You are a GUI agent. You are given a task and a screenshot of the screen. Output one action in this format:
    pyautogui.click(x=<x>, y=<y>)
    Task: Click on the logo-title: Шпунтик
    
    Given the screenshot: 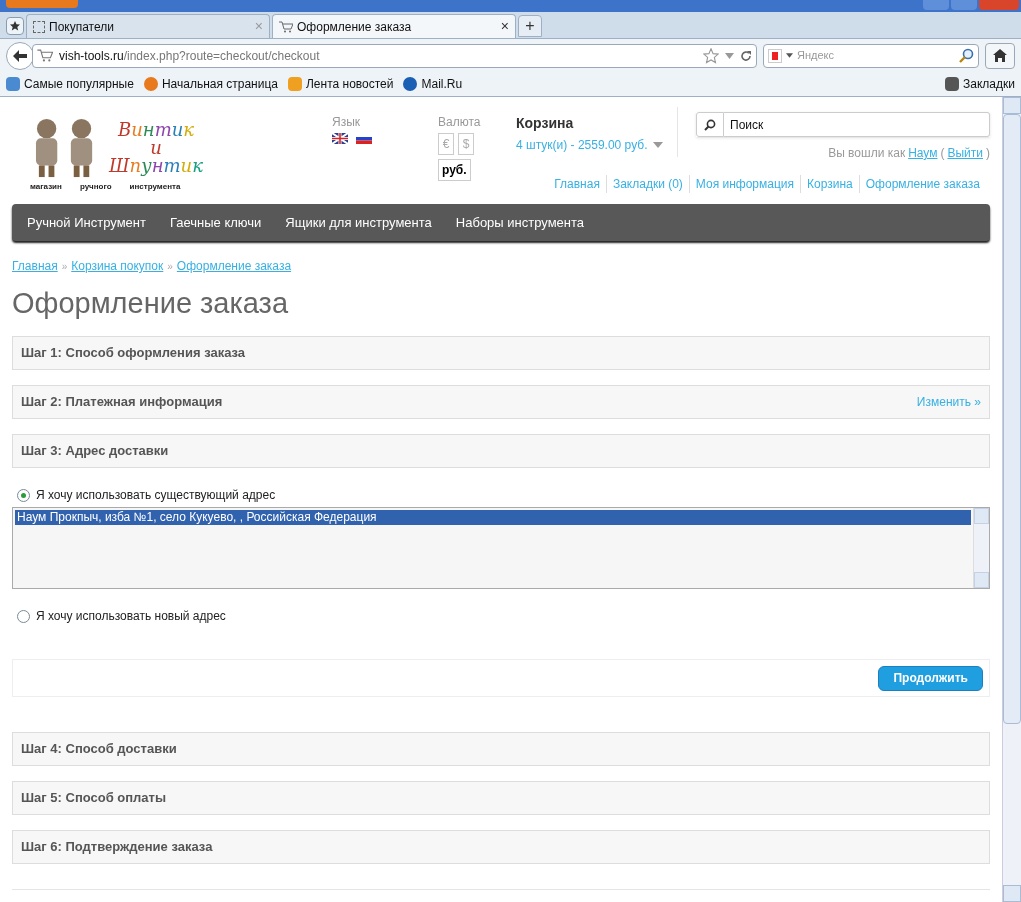 What is the action you would take?
    pyautogui.click(x=156, y=166)
    